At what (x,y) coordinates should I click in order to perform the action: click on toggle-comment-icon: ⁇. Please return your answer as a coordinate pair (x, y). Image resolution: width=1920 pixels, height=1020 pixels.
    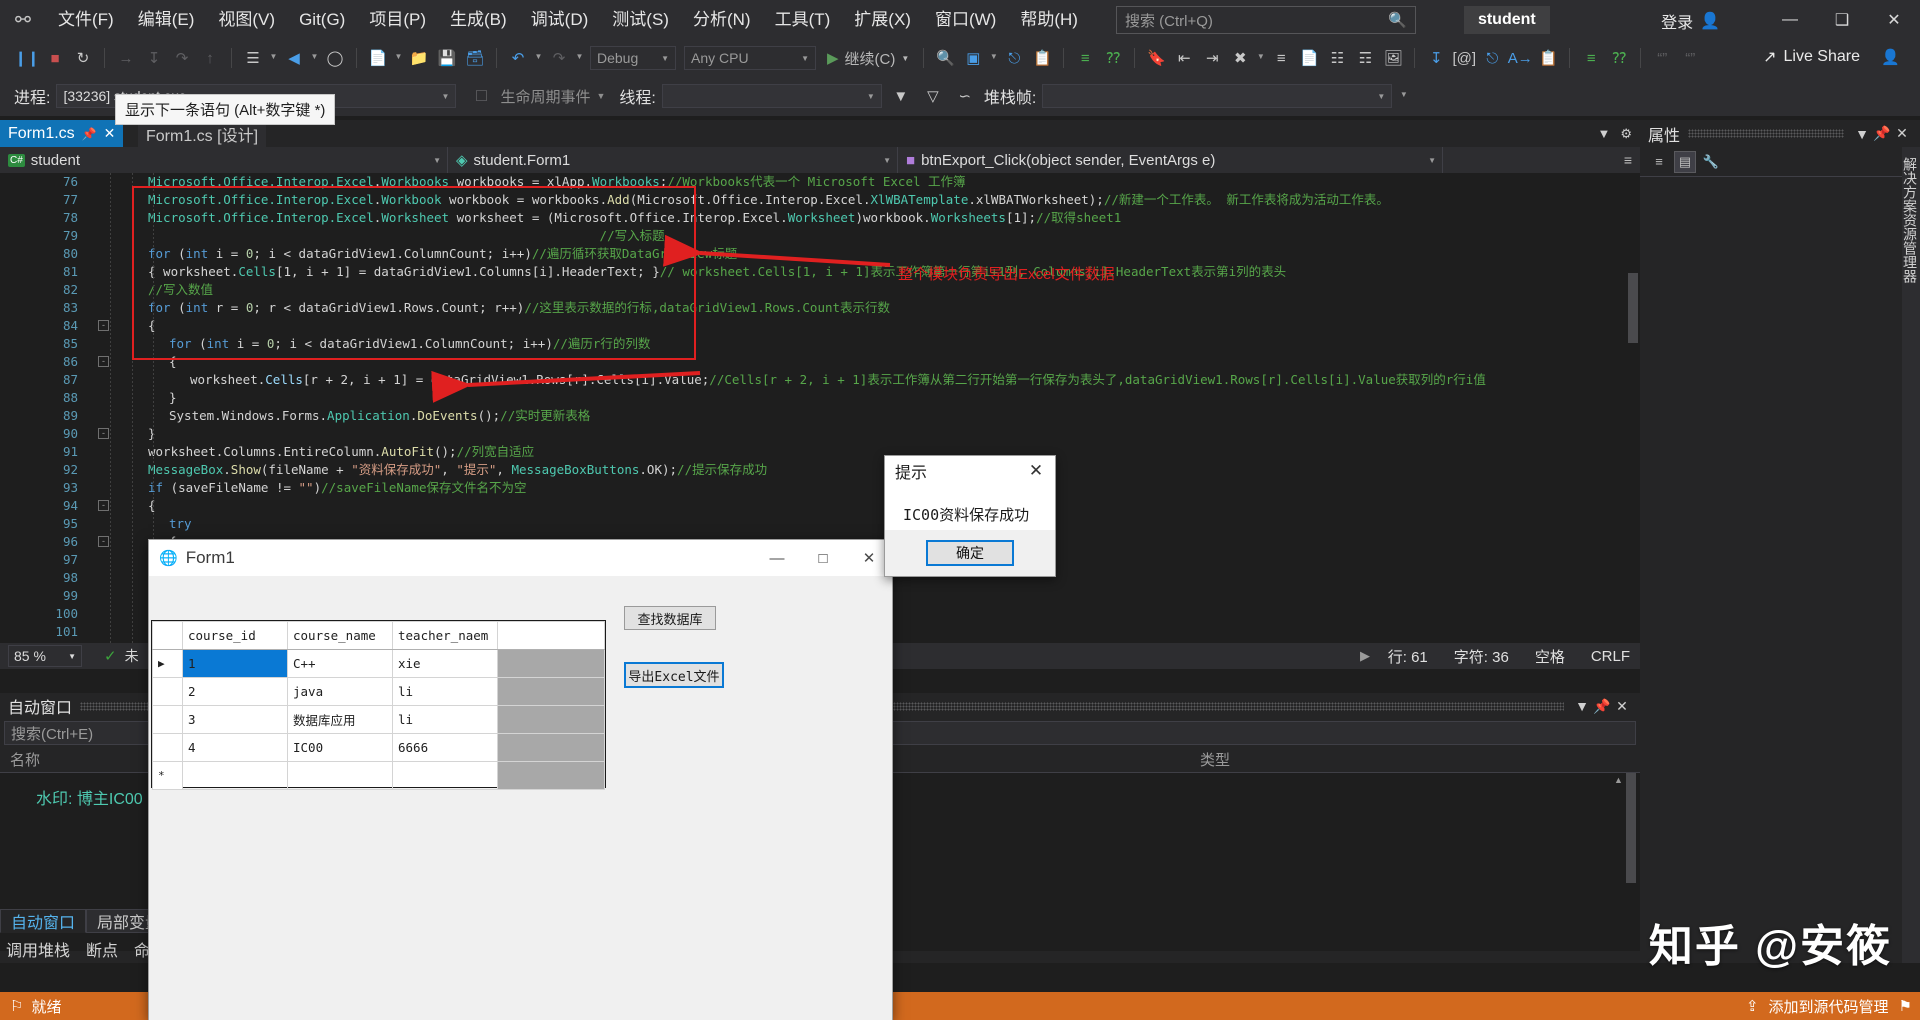
    Looking at the image, I should click on (1619, 58).